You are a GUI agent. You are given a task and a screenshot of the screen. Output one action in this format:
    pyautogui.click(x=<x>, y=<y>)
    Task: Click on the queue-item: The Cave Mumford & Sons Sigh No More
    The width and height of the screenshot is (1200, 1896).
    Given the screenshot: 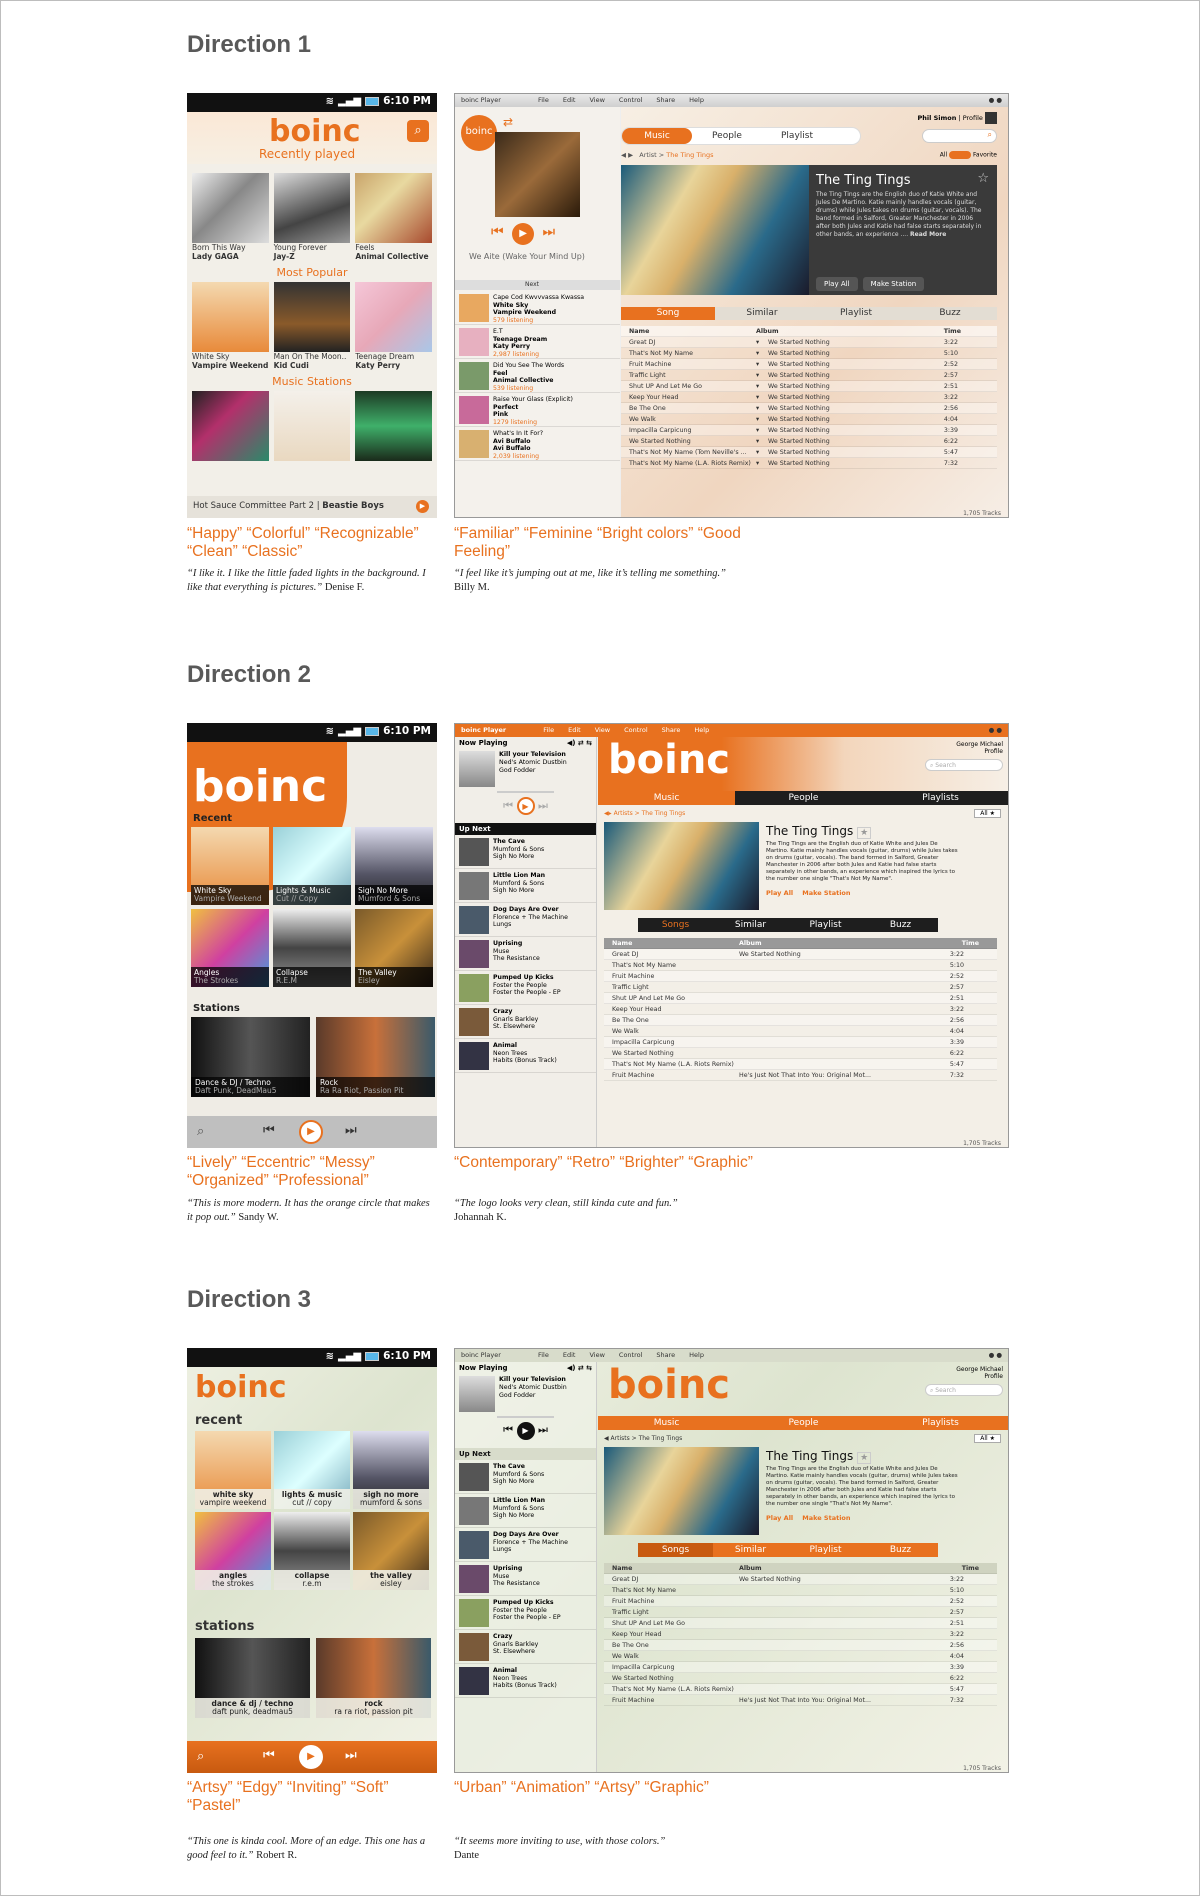 What is the action you would take?
    pyautogui.click(x=525, y=852)
    